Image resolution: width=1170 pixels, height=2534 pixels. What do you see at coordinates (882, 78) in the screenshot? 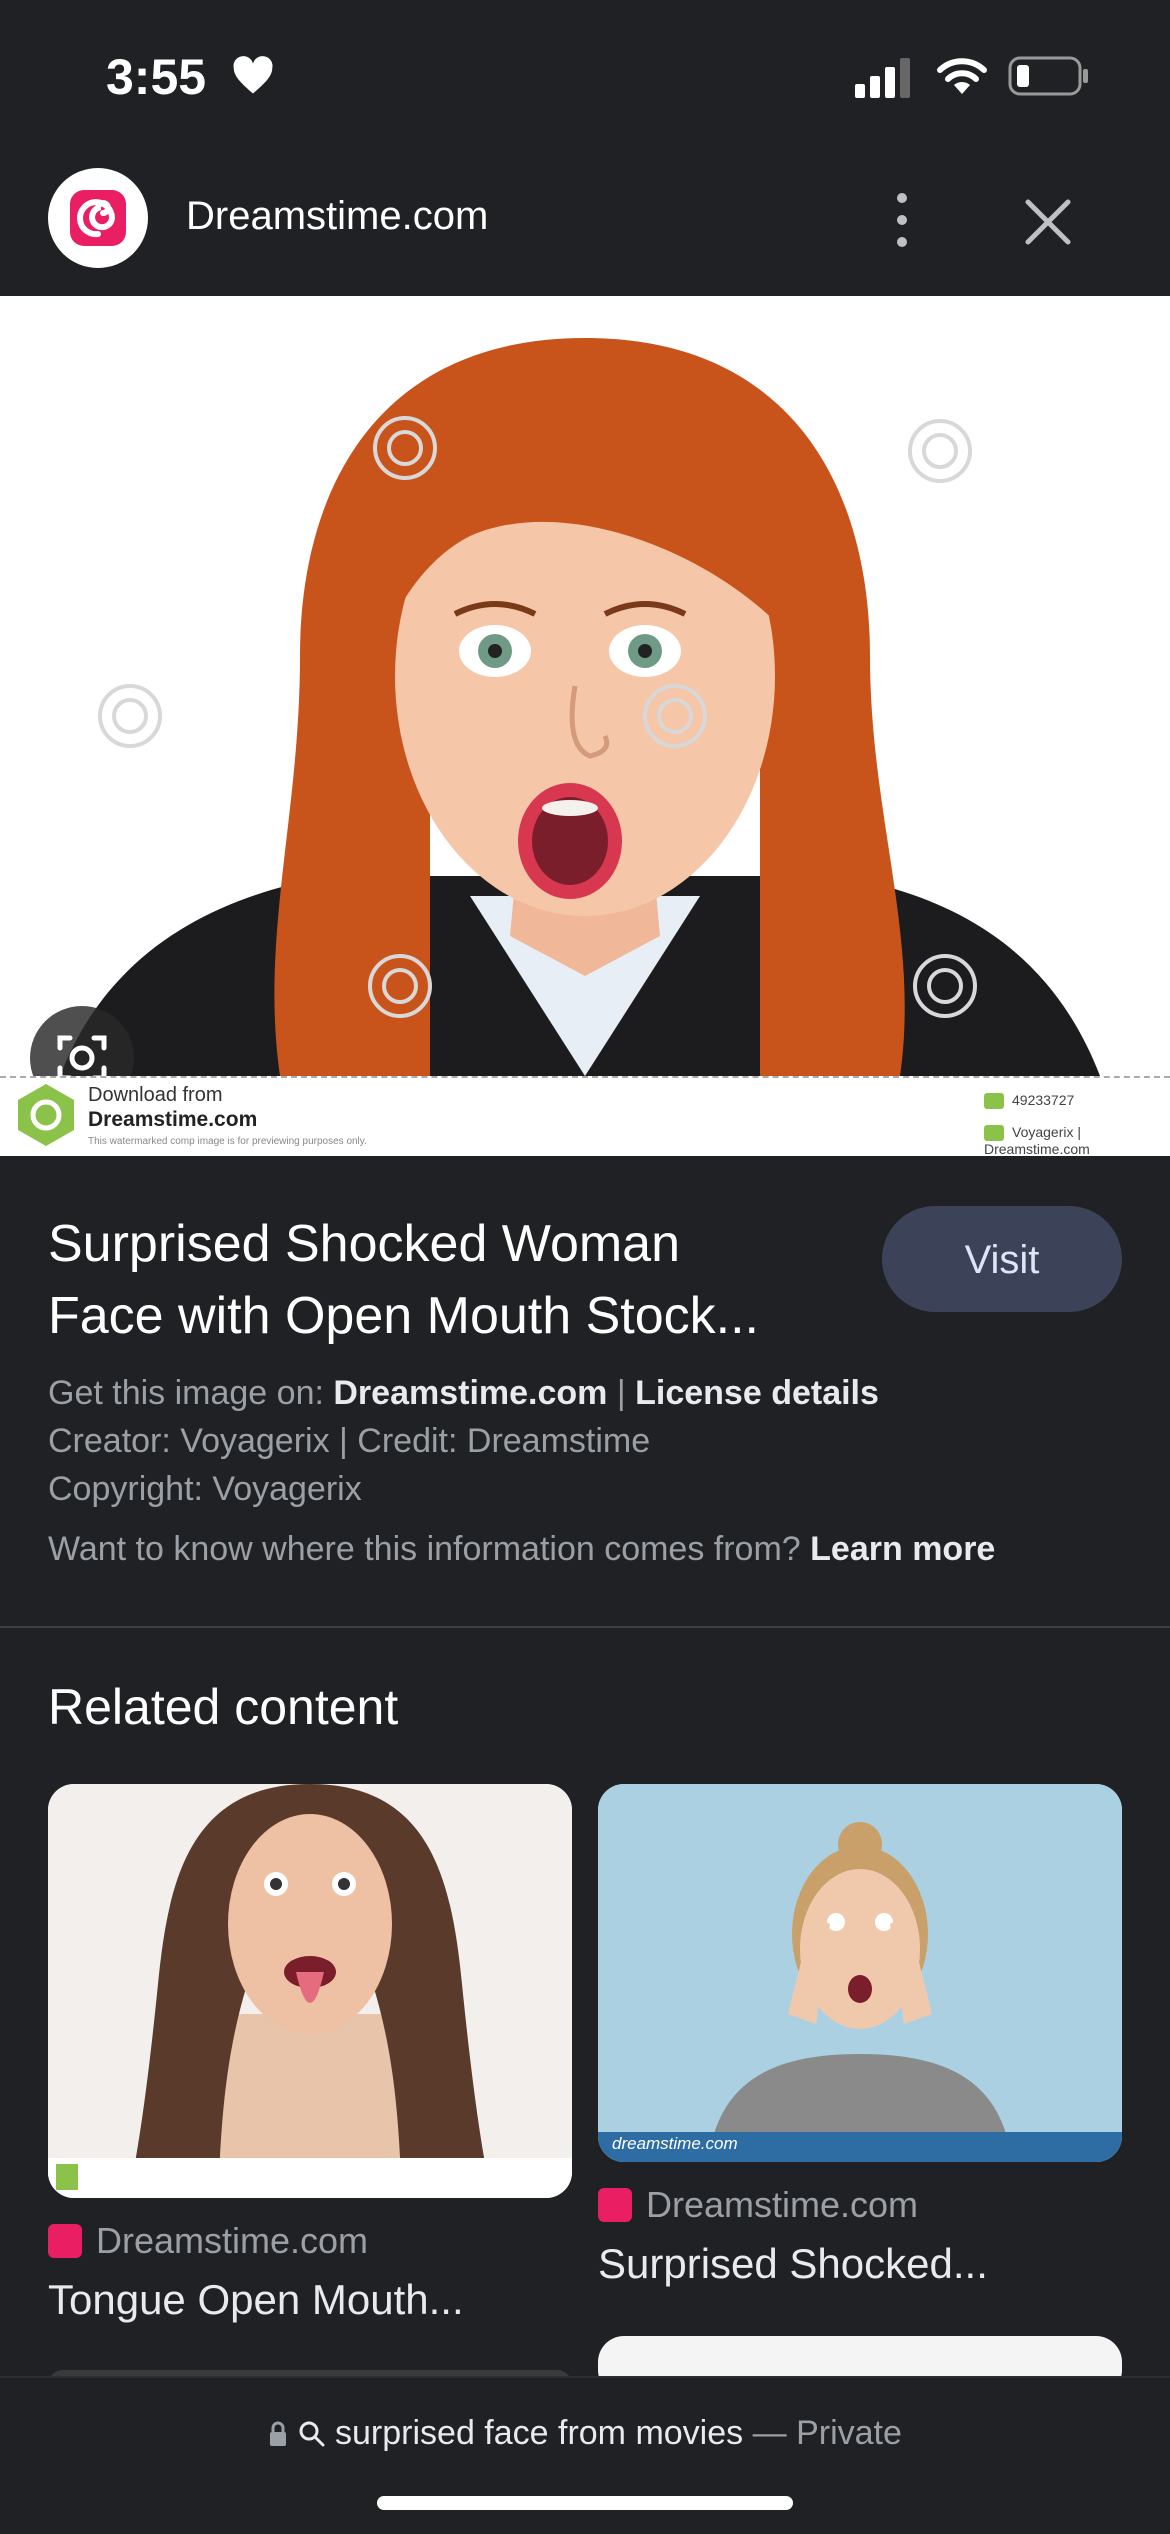
I see `cellular-signal-icon` at bounding box center [882, 78].